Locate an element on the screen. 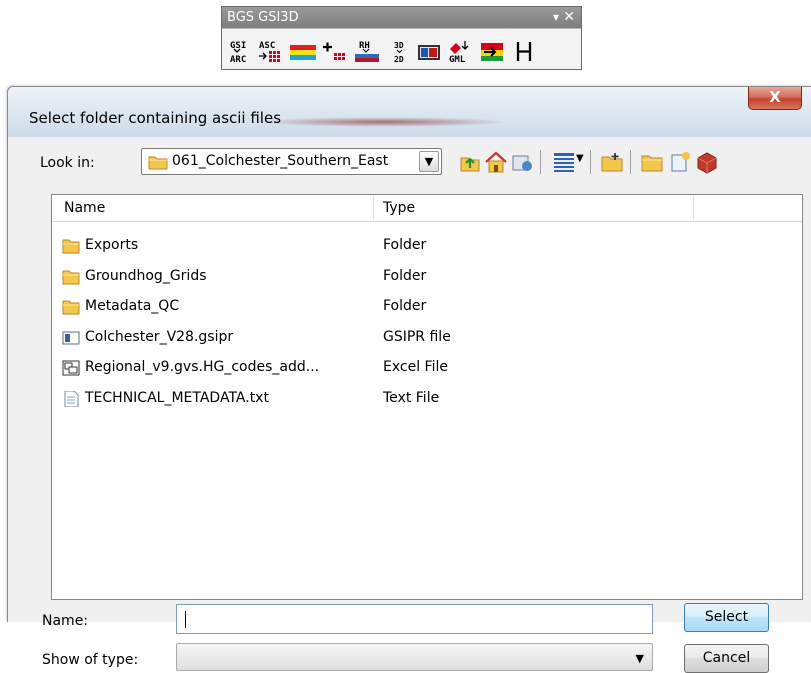 The image size is (811, 673). dialog-titlebar: Select folder containing ascii files X is located at coordinates (409, 112).